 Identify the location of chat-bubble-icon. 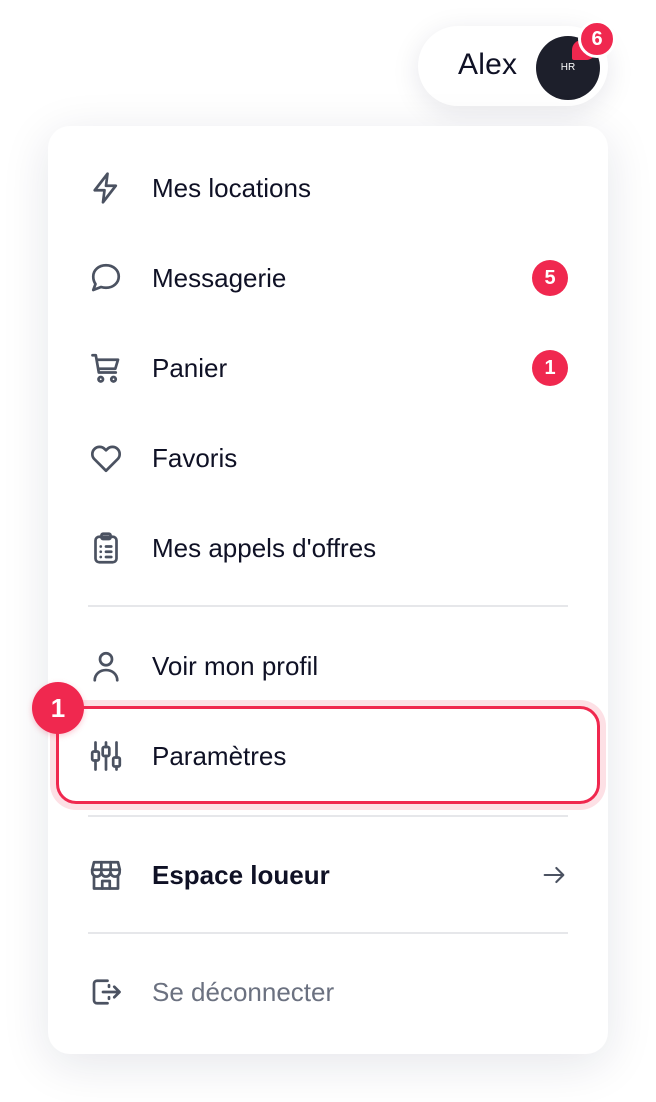
(106, 278).